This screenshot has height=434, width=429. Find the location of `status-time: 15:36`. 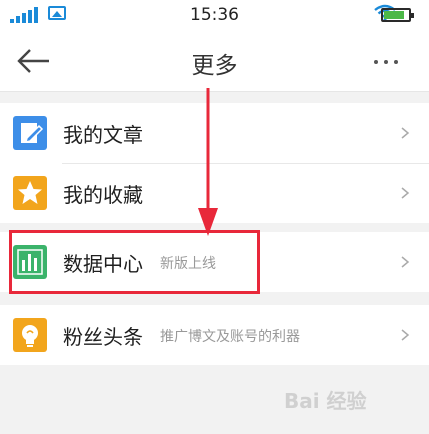

status-time: 15:36 is located at coordinates (214, 15).